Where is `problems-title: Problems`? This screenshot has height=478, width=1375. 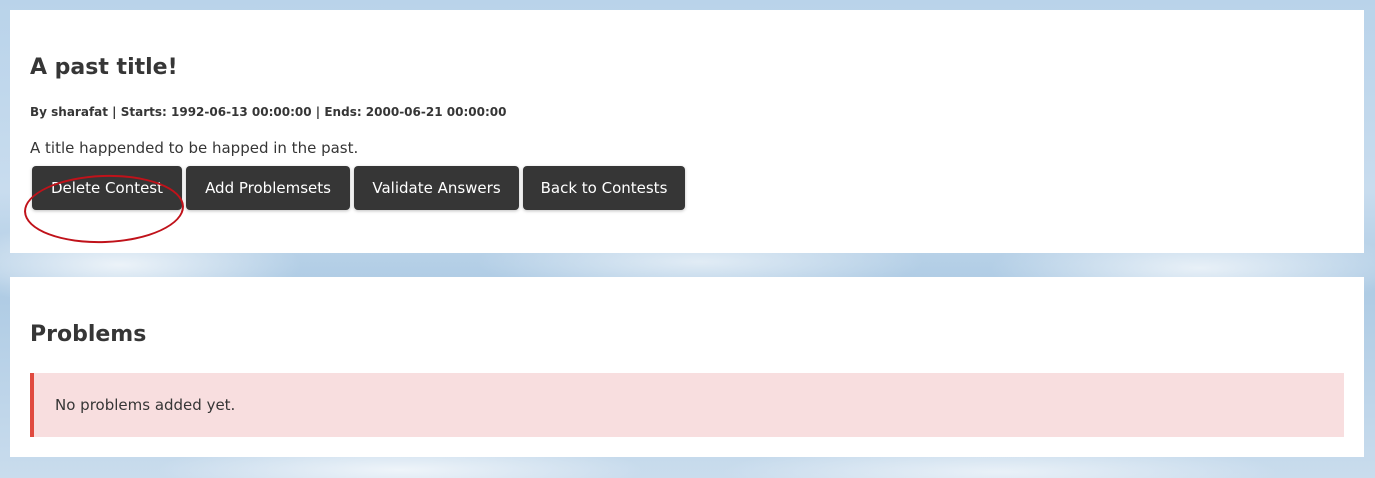
problems-title: Problems is located at coordinates (88, 334).